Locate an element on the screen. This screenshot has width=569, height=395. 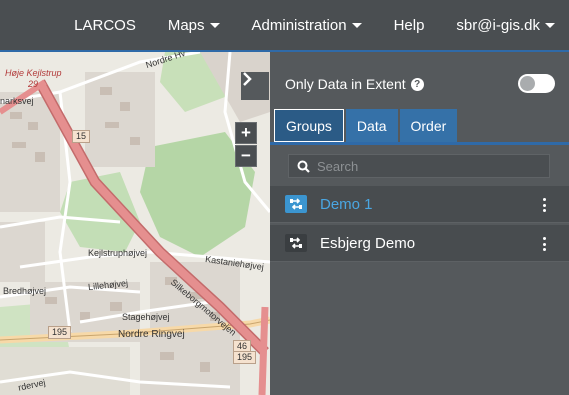
nav-help-label: Help is located at coordinates (409, 25).